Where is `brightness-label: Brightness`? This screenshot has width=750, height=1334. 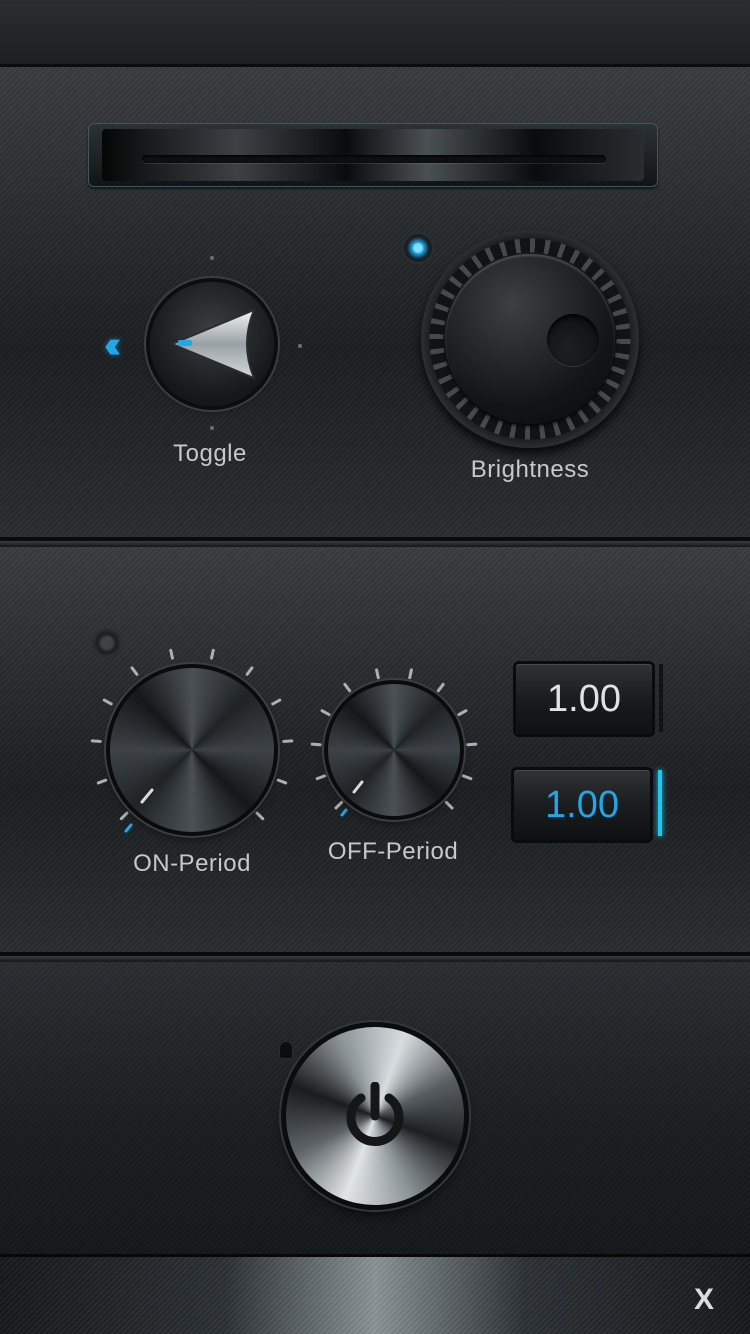
brightness-label: Brightness is located at coordinates (530, 469).